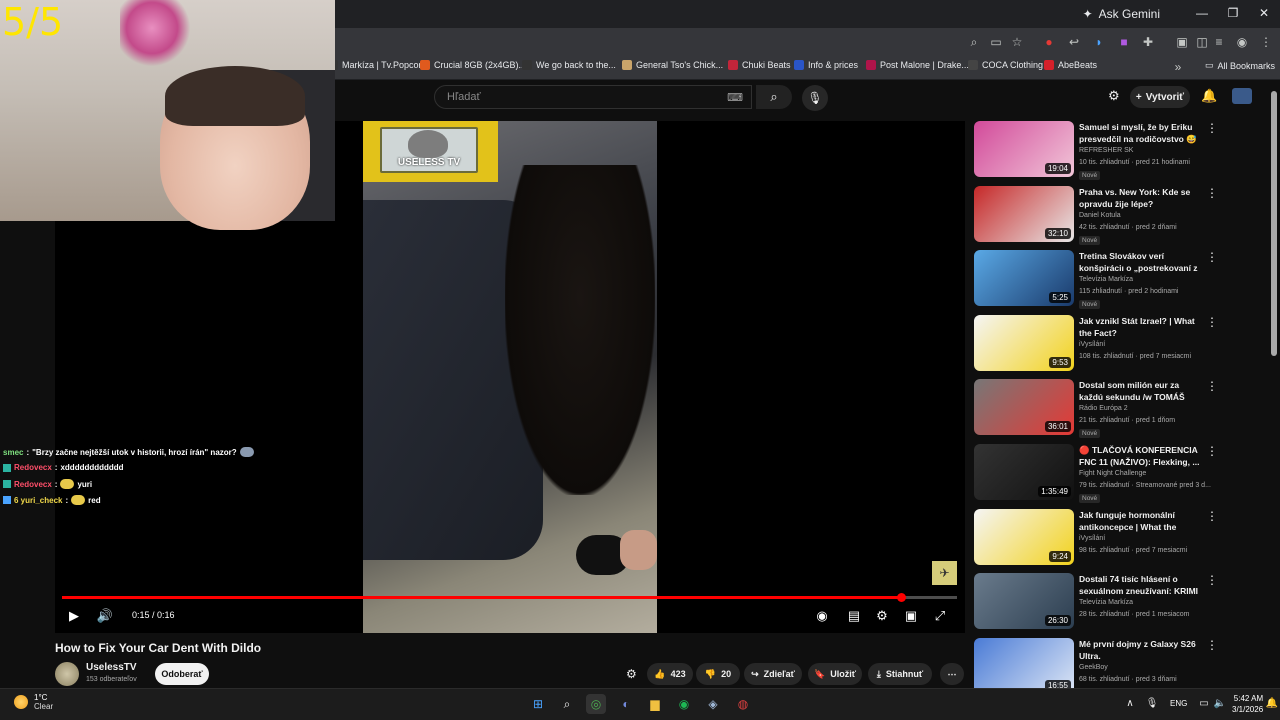  I want to click on recommendation-channel: Daniel Kotula, so click(1100, 215).